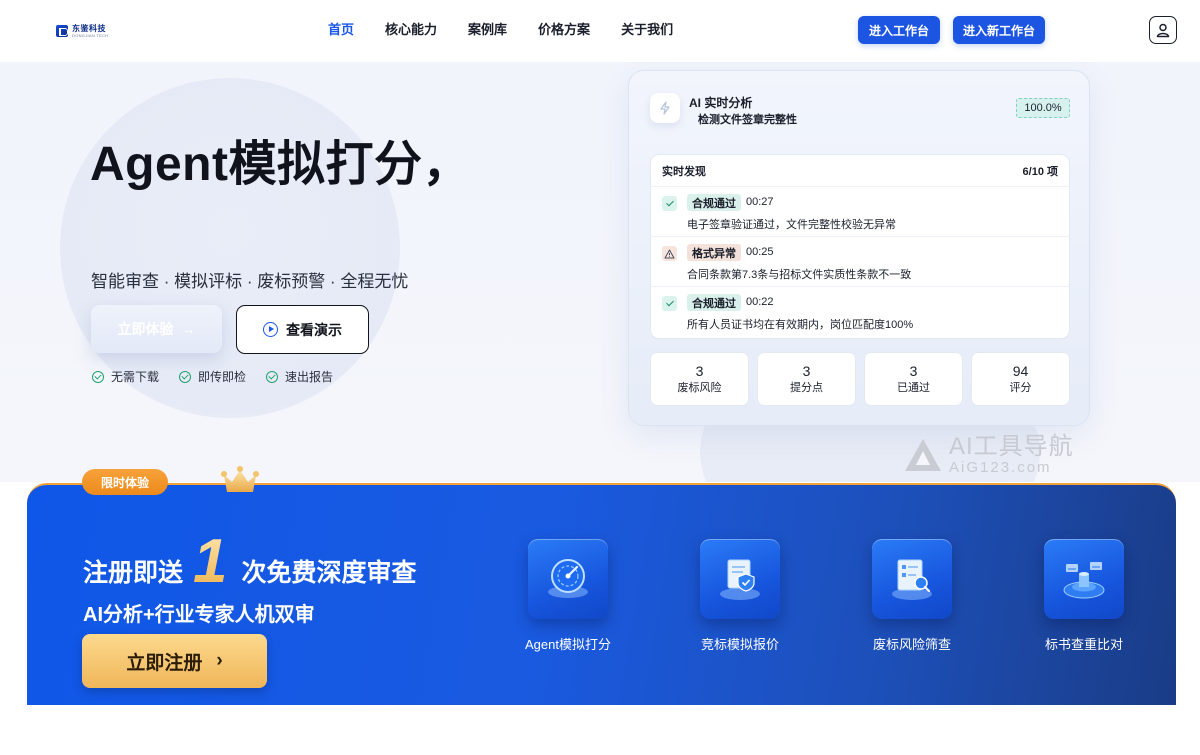 The width and height of the screenshot is (1200, 755). What do you see at coordinates (760, 252) in the screenshot?
I see `finding-time: 00:25` at bounding box center [760, 252].